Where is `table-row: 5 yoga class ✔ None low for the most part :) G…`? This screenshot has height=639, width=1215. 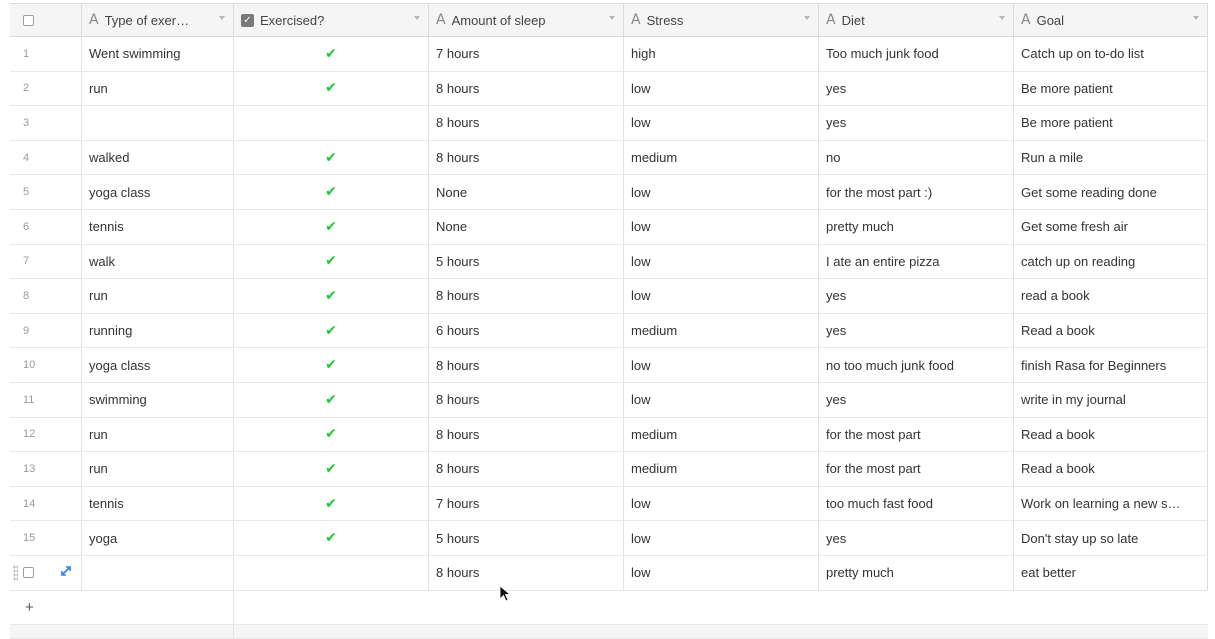 table-row: 5 yoga class ✔ None low for the most part :) G… is located at coordinates (609, 192).